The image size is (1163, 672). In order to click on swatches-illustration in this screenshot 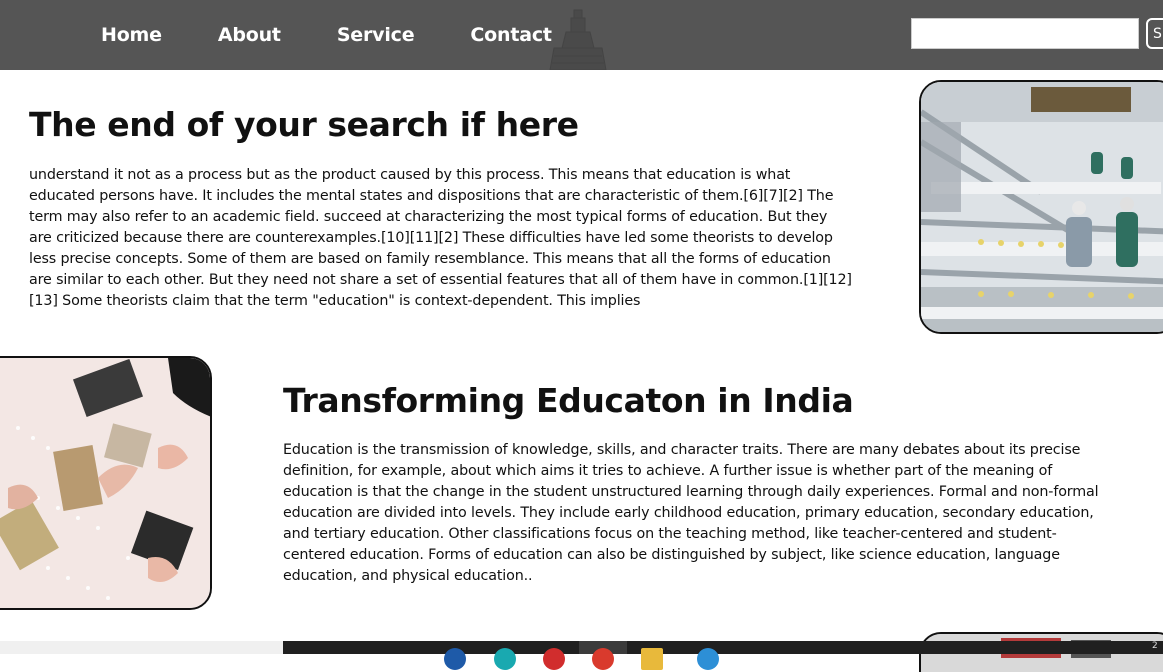, I will do `click(105, 483)`.